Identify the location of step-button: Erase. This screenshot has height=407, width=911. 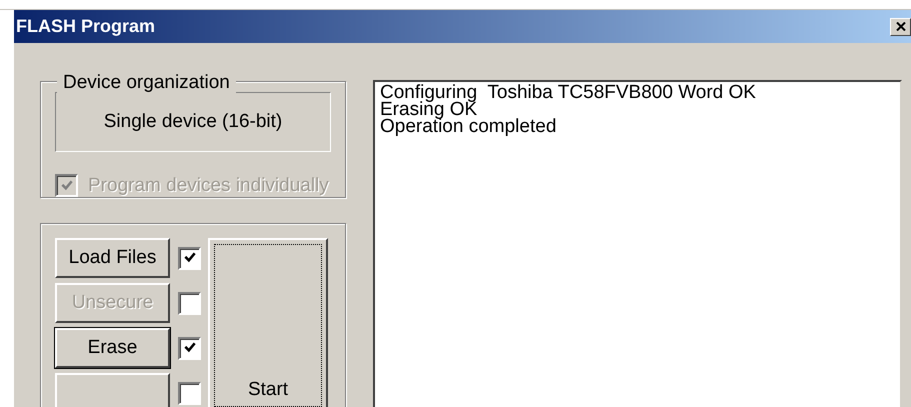
(112, 348).